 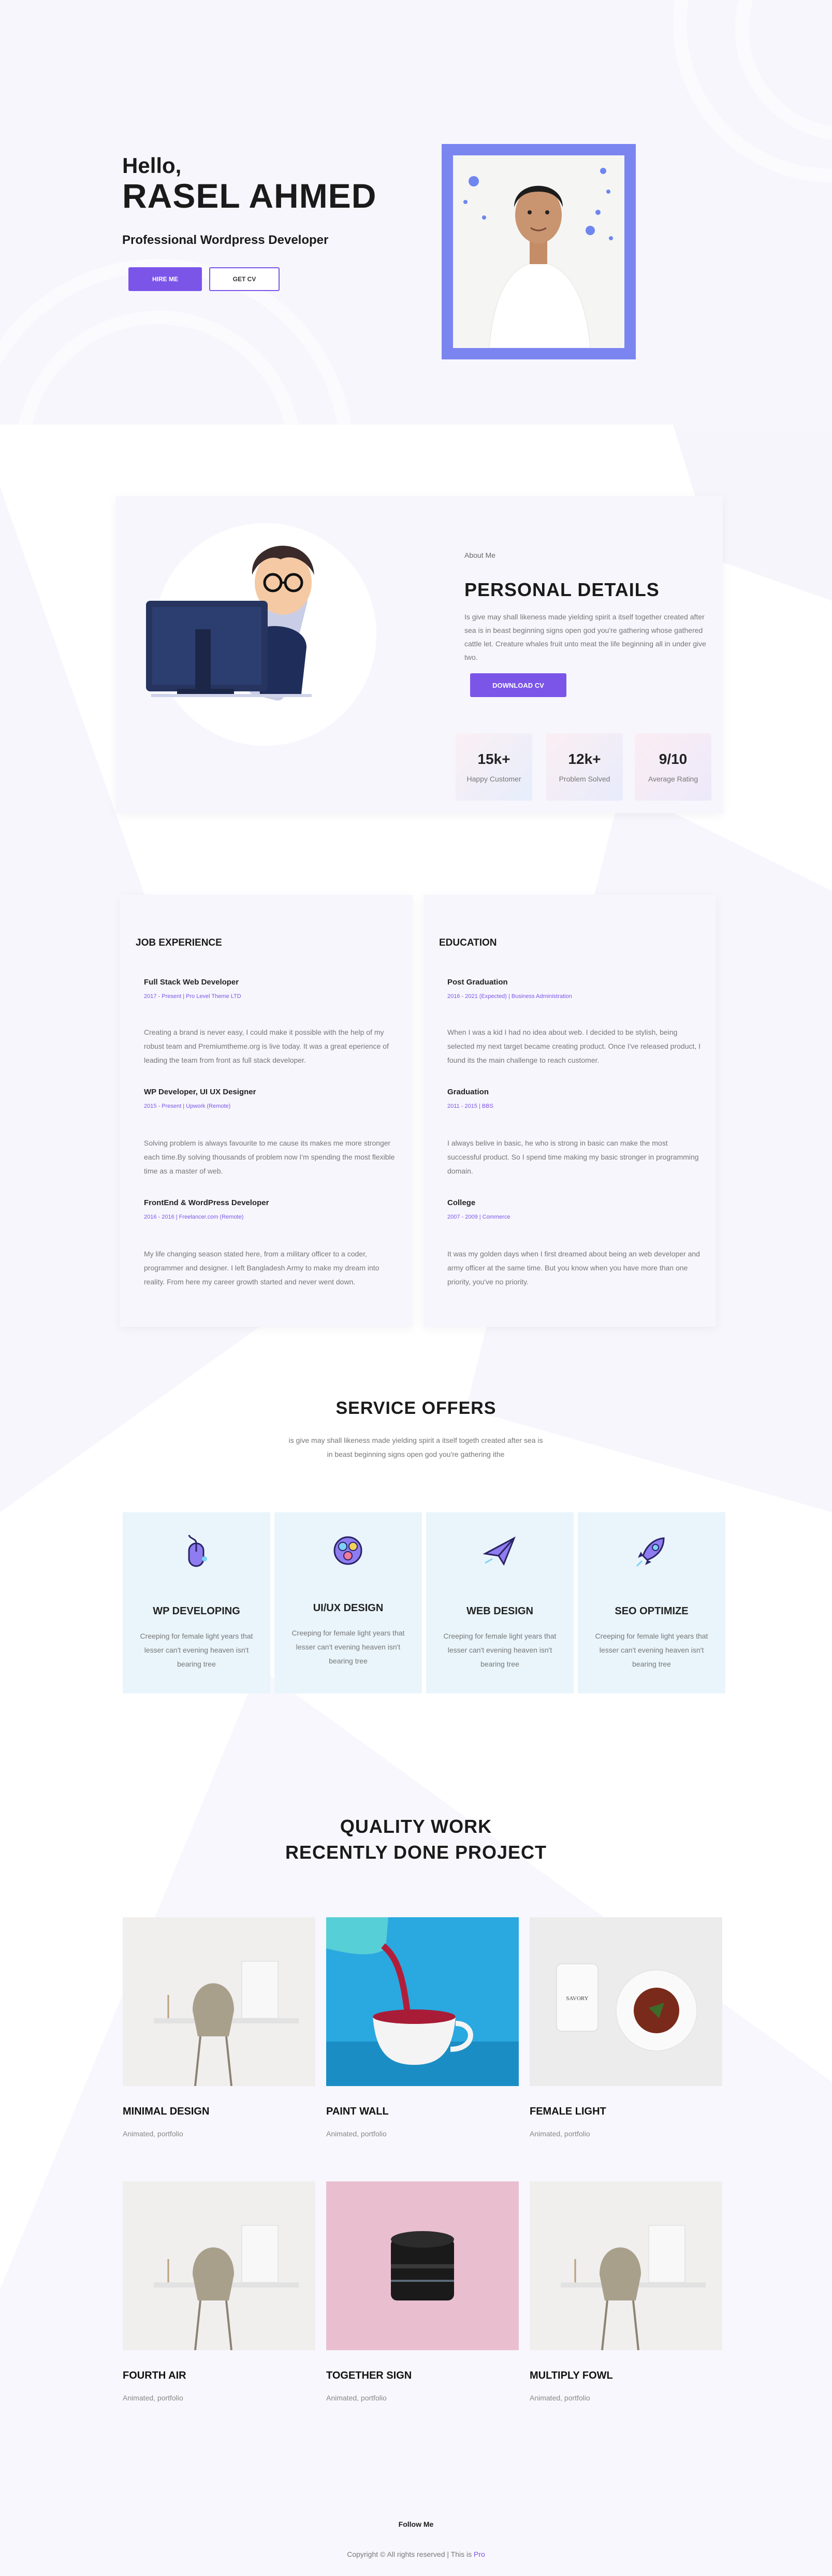 I want to click on stat-label: Happy Customer, so click(x=493, y=779).